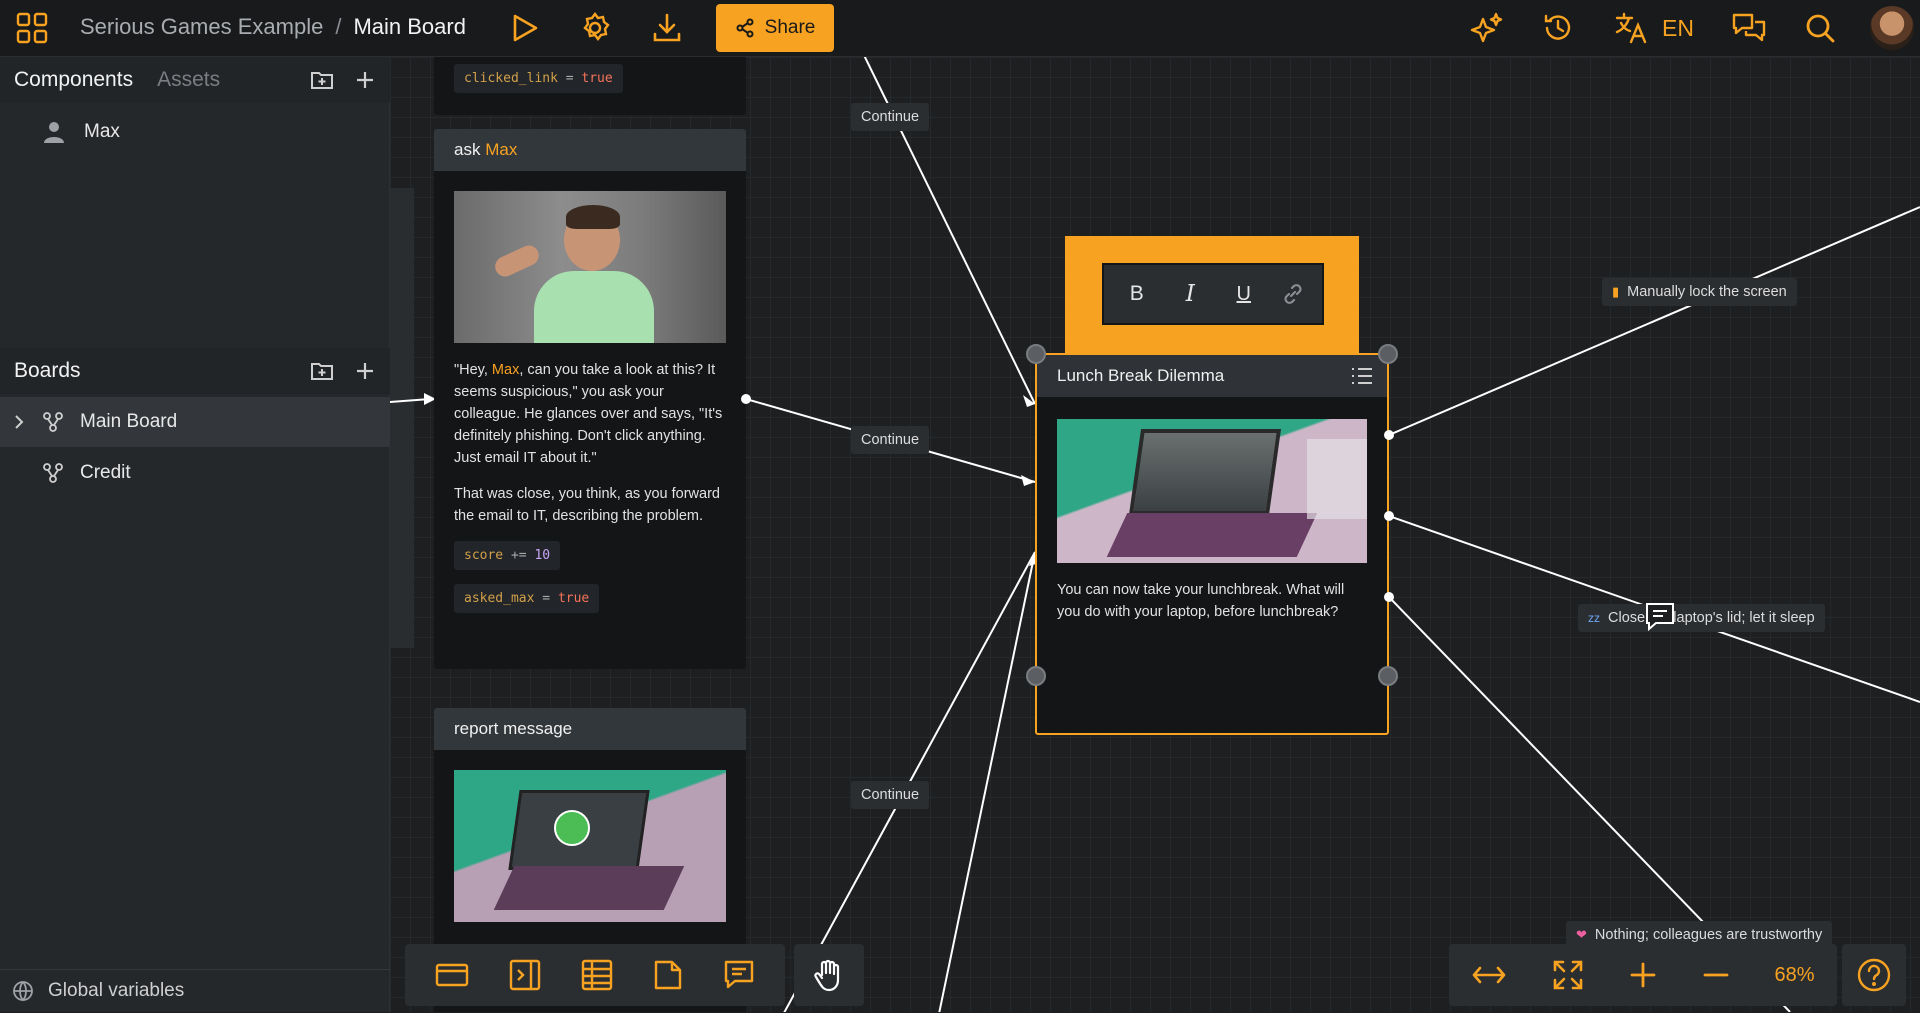  Describe the element at coordinates (739, 975) in the screenshot. I see `comment-node-icon` at that location.